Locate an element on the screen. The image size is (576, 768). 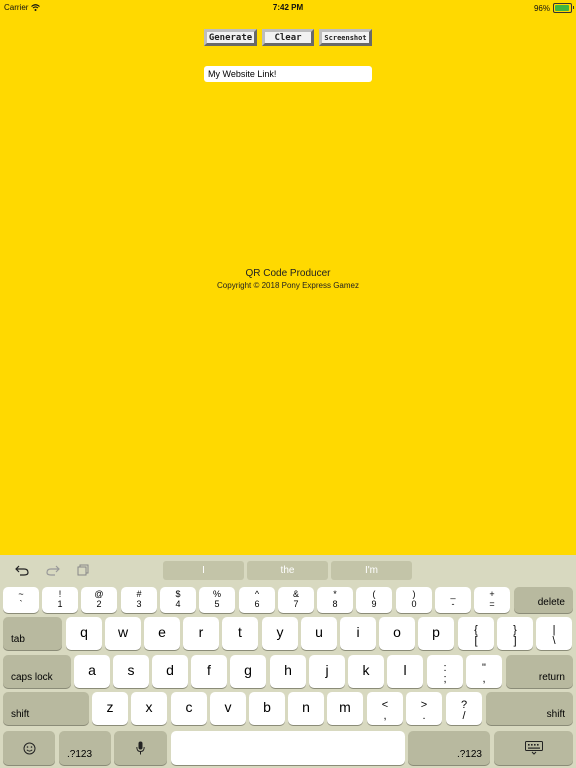
key-e: e is located at coordinates (162, 633).